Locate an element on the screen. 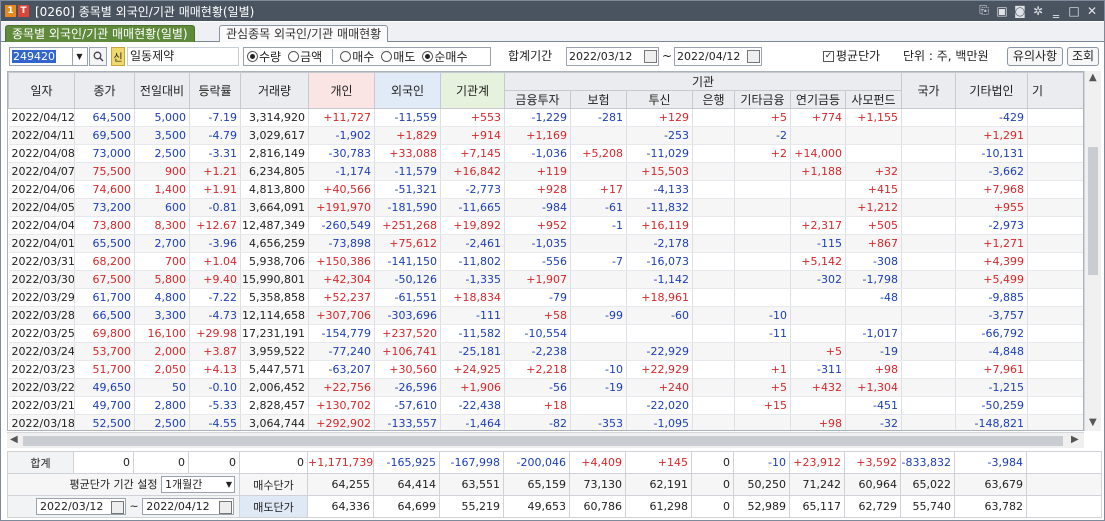 This screenshot has width=1105, height=521. cell-trust: -2,178 is located at coordinates (659, 243).